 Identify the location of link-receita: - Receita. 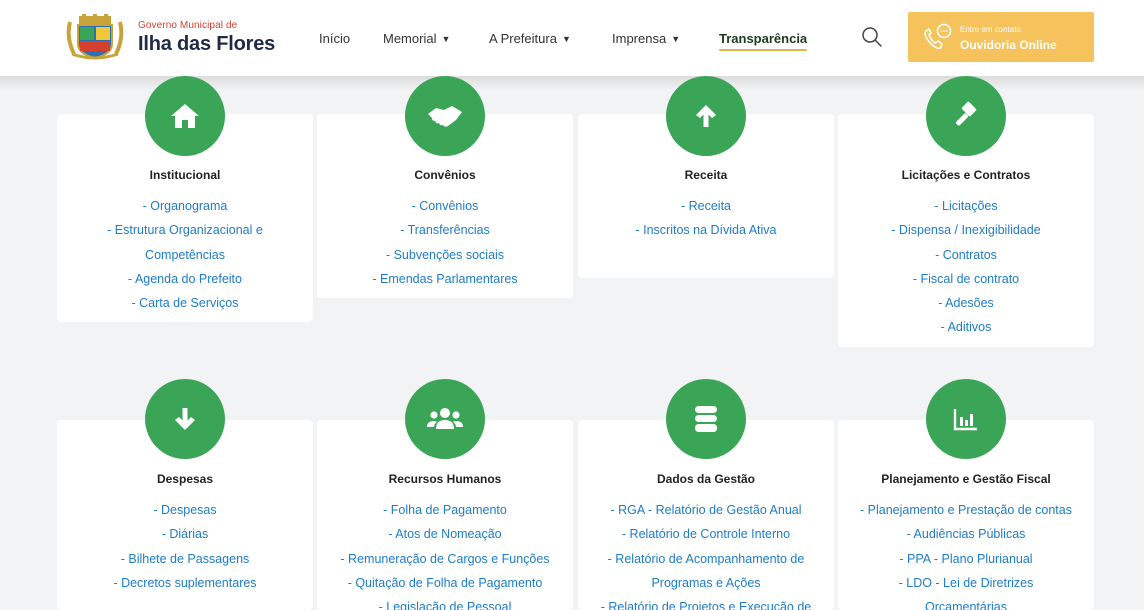
(706, 206).